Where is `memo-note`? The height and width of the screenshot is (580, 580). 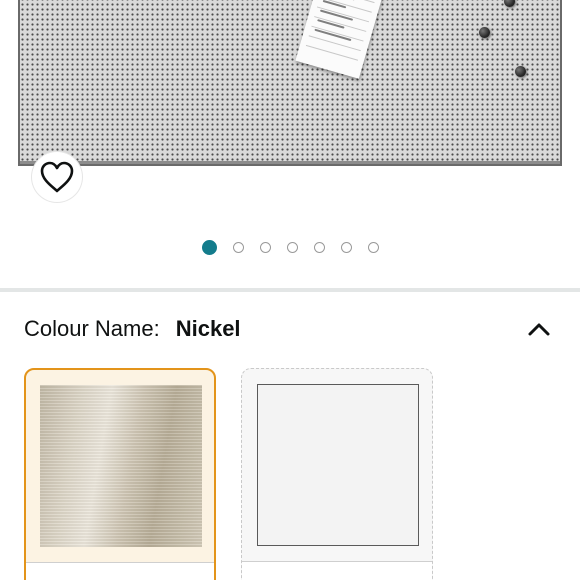 memo-note is located at coordinates (342, 39).